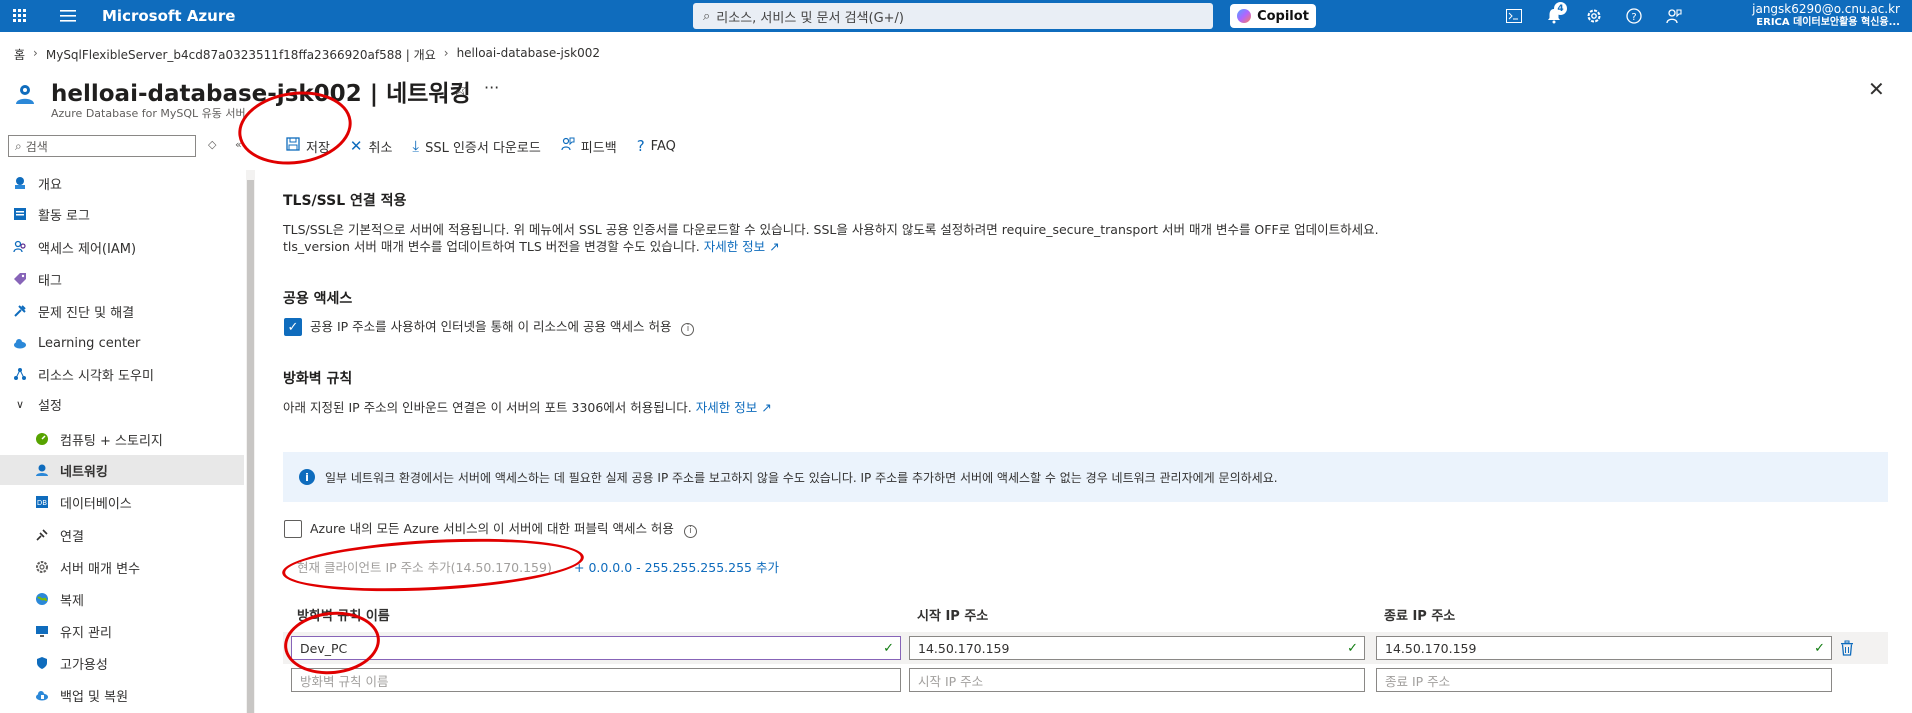  Describe the element at coordinates (491, 326) in the screenshot. I see `public-access-label: 공용 IP 주소를 사용하여 인터넷을 통해 이 리소스에 공용 액세스 허용` at that location.